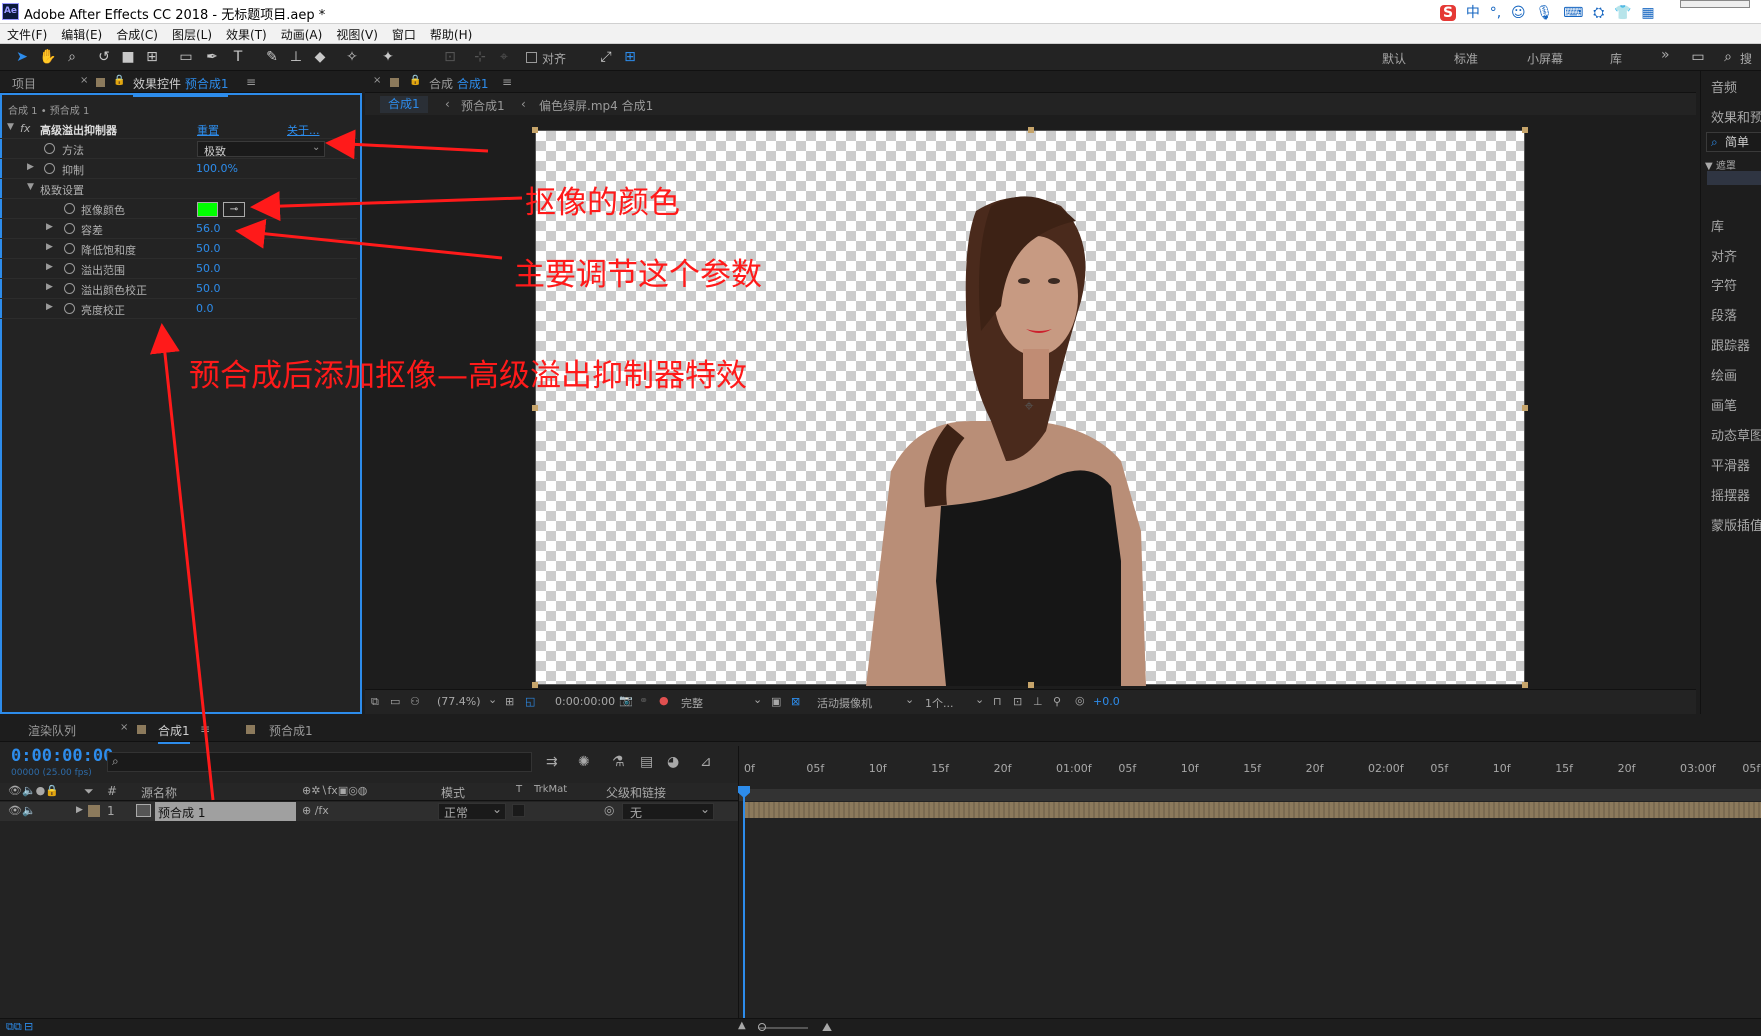 The image size is (1761, 1036). What do you see at coordinates (468, 376) in the screenshot?
I see `annotation-precomp: 预合成后添加抠像—高级溢出抑制器特效` at bounding box center [468, 376].